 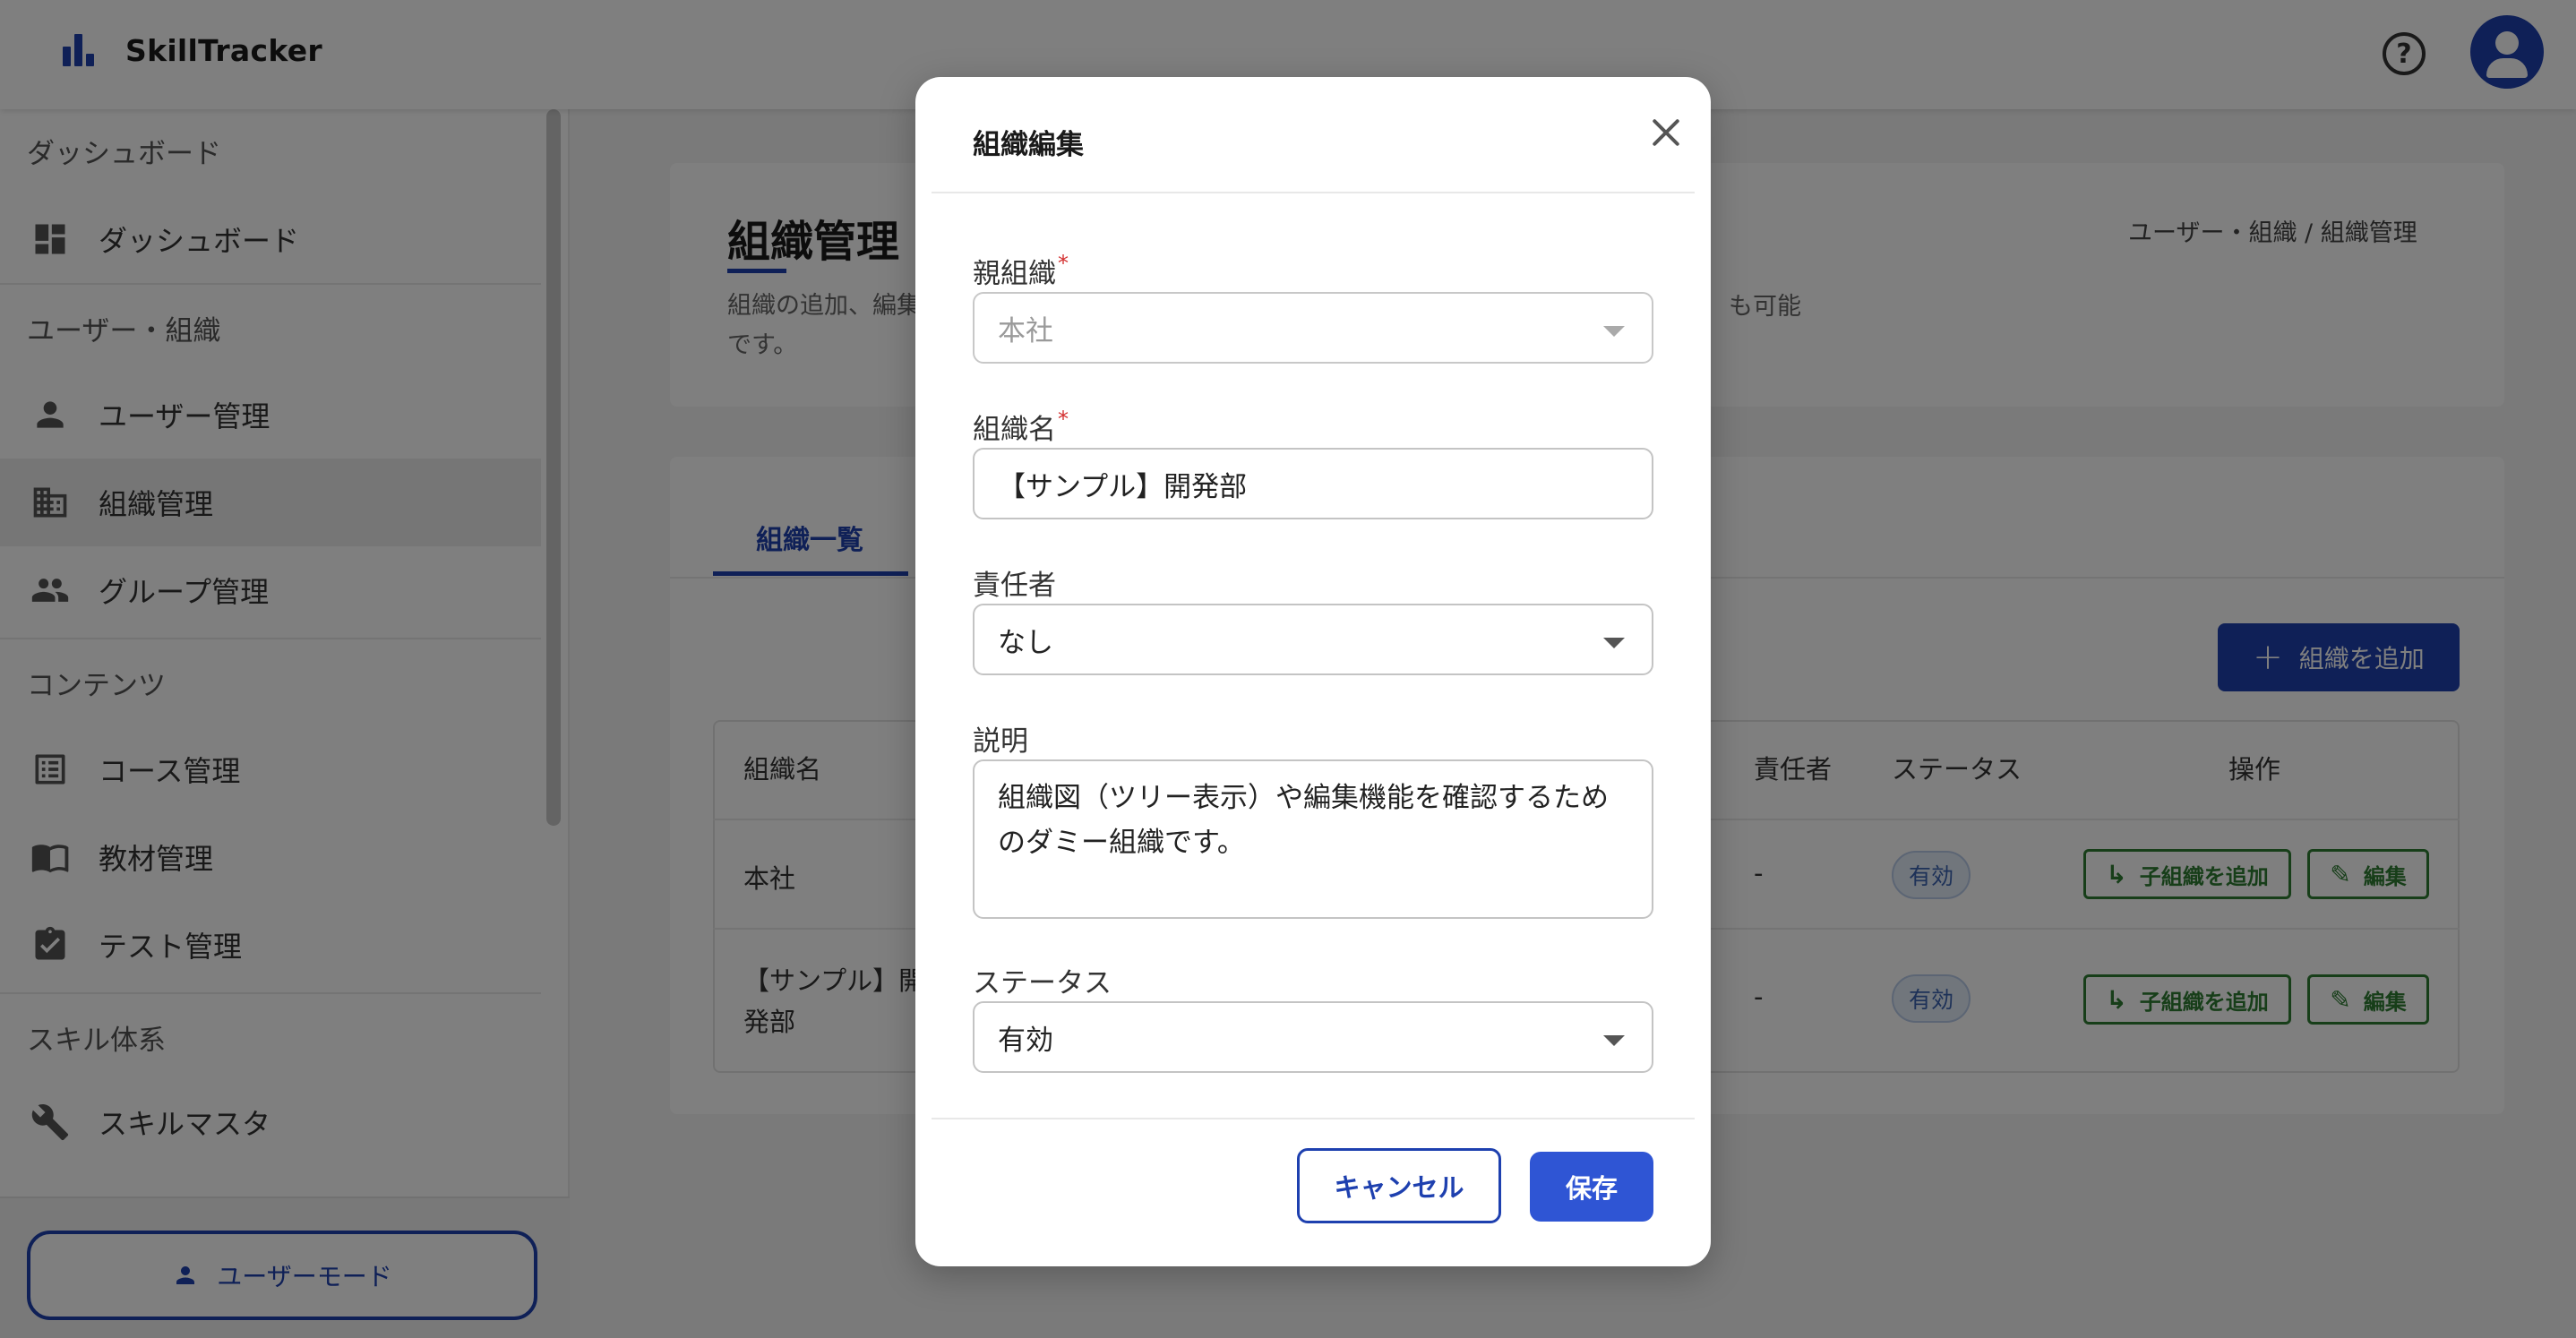 I want to click on org-name-label: 組織名*, so click(x=1021, y=427).